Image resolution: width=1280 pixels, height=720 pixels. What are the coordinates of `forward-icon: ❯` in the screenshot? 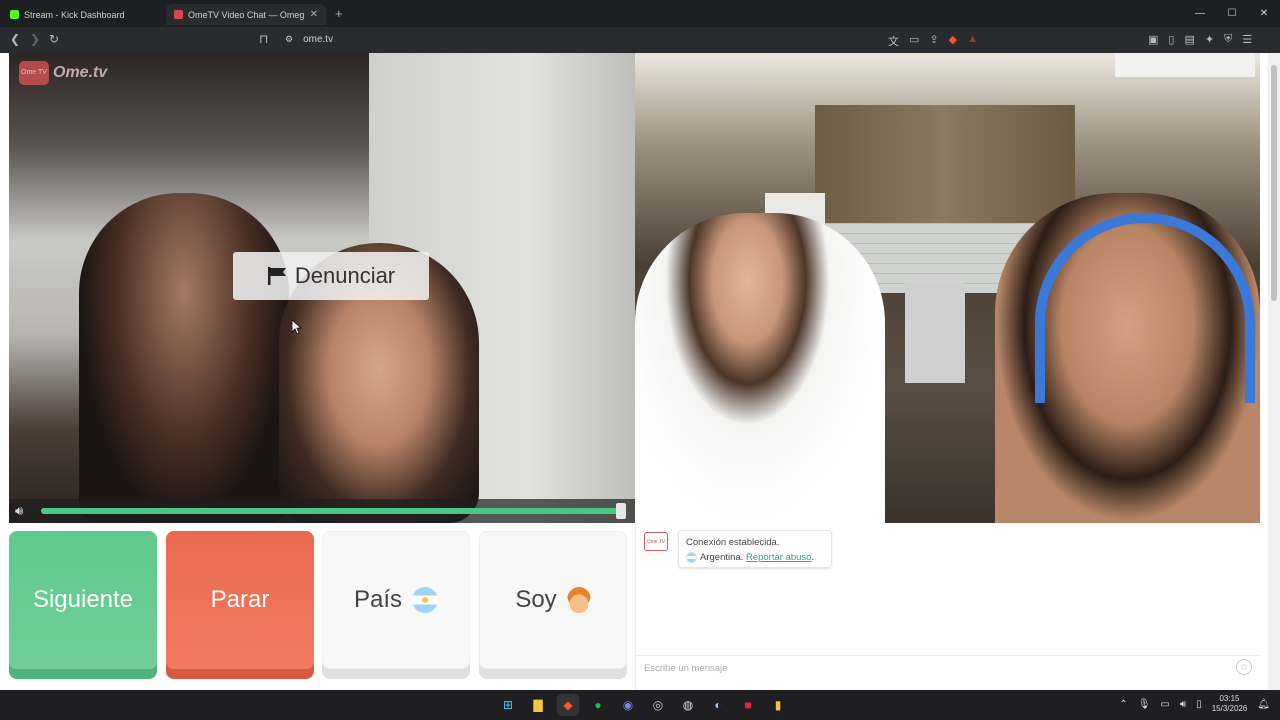 It's located at (35, 39).